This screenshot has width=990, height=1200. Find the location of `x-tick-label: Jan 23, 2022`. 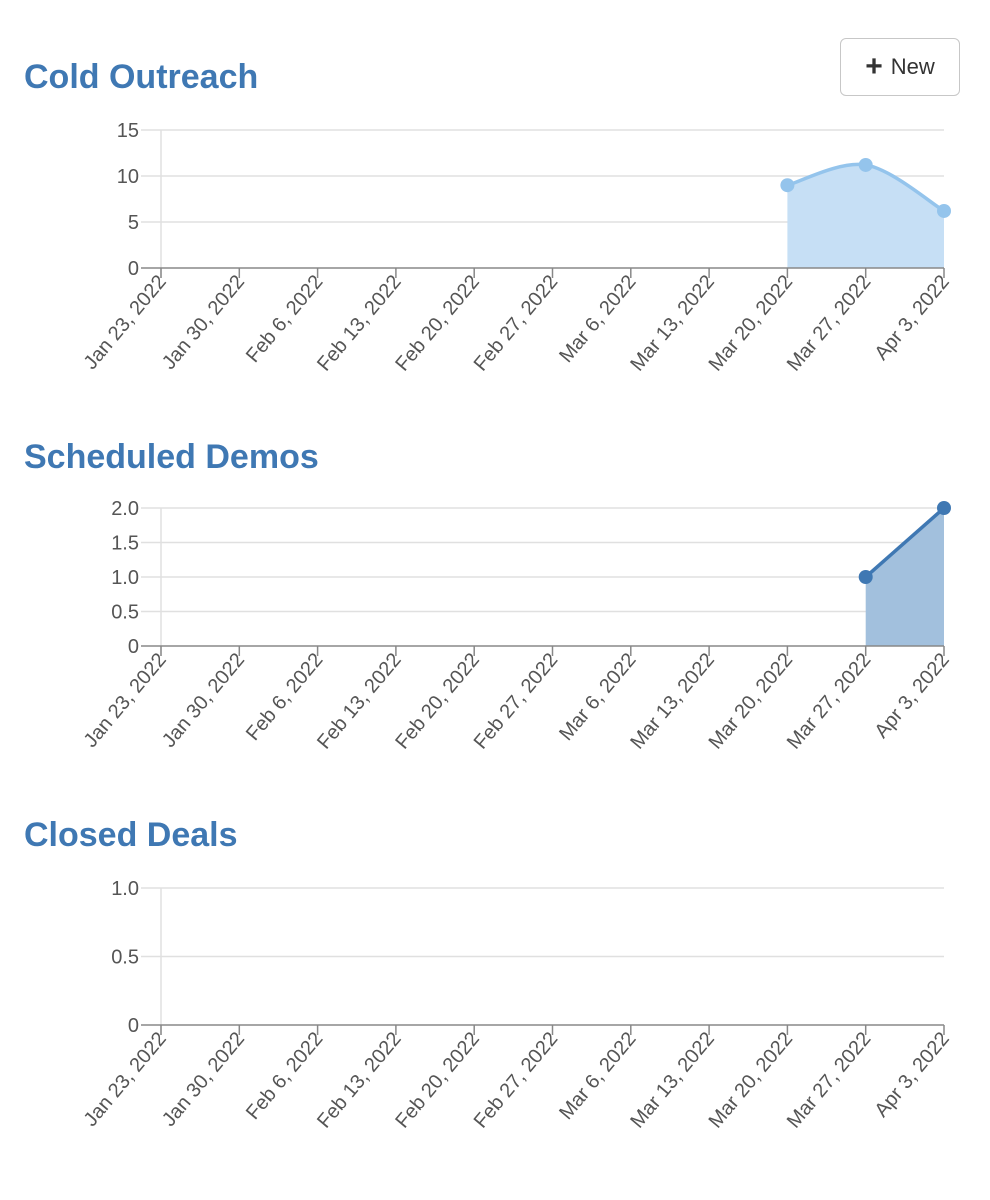

x-tick-label: Jan 23, 2022 is located at coordinates (125, 1079).